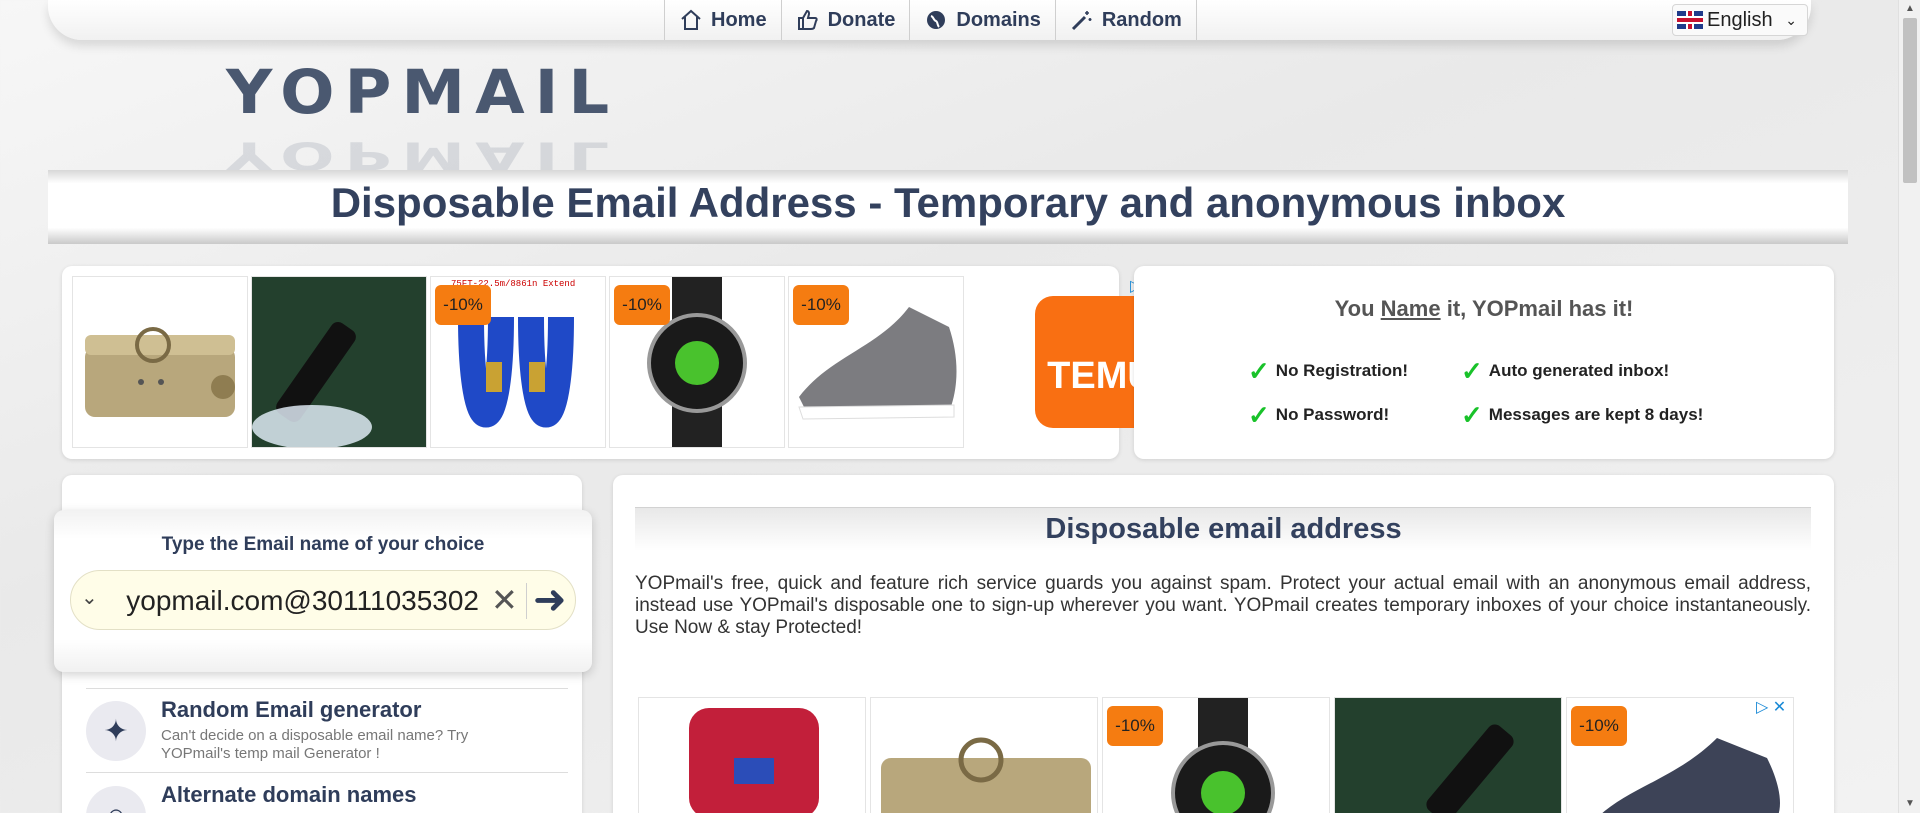 The image size is (1920, 813). I want to click on nav-random: Random, so click(1126, 20).